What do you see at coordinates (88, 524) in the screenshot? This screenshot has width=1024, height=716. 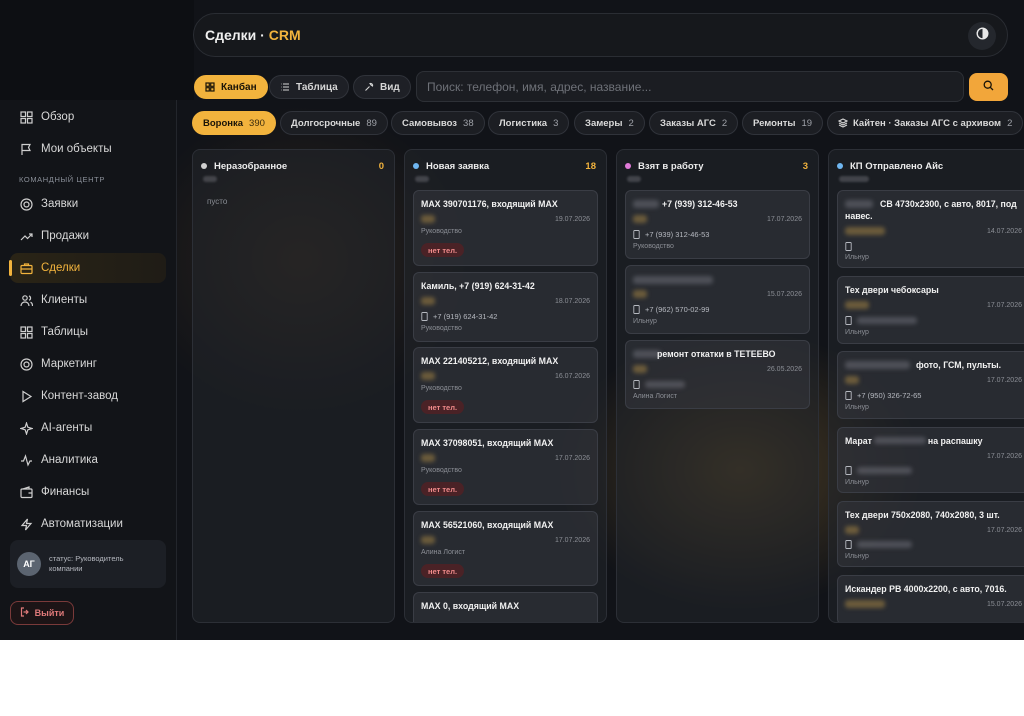 I see `sidebar-item-automations: Автоматизации` at bounding box center [88, 524].